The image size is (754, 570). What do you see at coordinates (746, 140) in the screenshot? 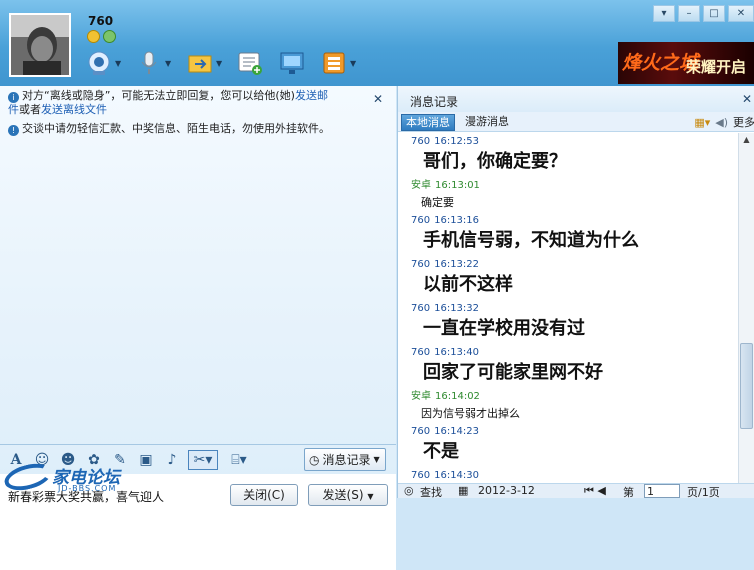
I see `scroll-up-icon: ▲` at bounding box center [746, 140].